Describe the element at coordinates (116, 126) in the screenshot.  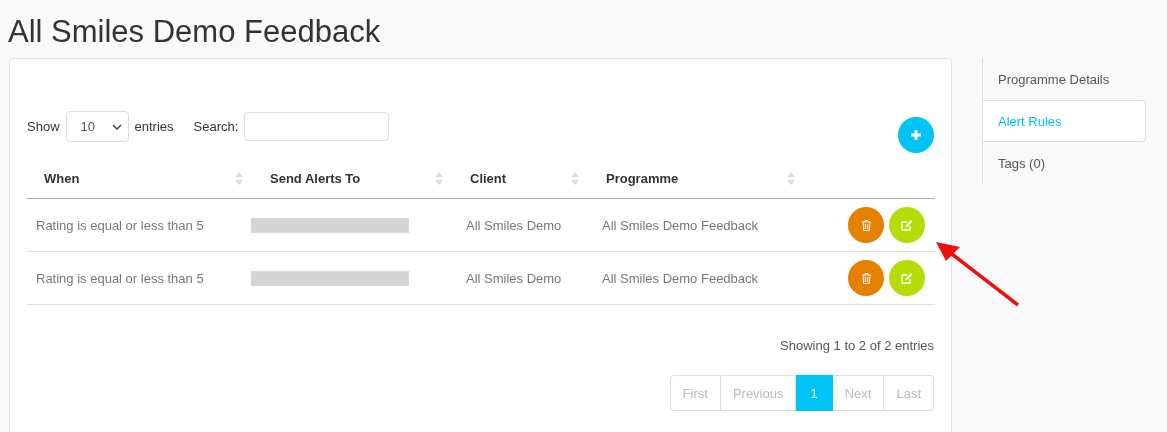
I see `chevron-down-icon` at that location.